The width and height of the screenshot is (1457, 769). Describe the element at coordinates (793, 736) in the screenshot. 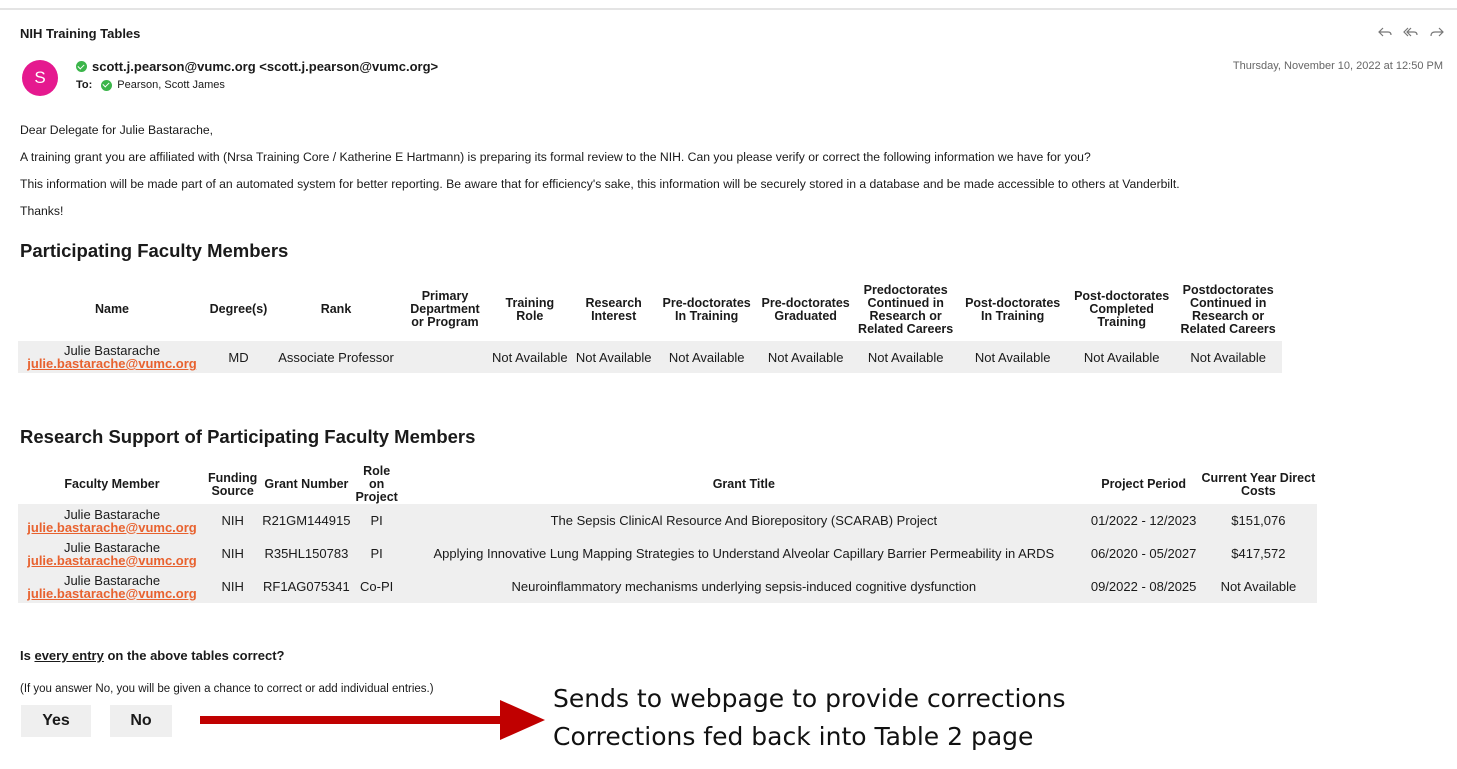

I see `annotation-line-2: Corrections fed back into Table 2 page` at that location.